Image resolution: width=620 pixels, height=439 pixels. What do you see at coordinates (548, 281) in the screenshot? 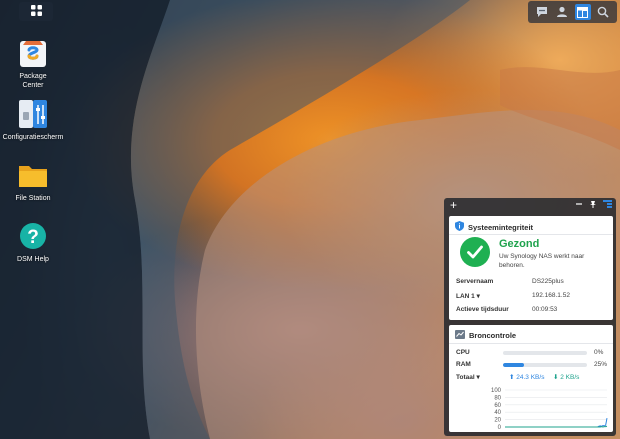
I see `info-value: DS225plus` at bounding box center [548, 281].